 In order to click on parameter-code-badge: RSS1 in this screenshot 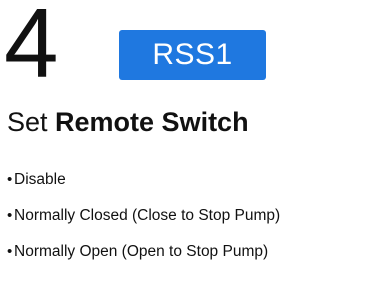, I will do `click(192, 55)`.